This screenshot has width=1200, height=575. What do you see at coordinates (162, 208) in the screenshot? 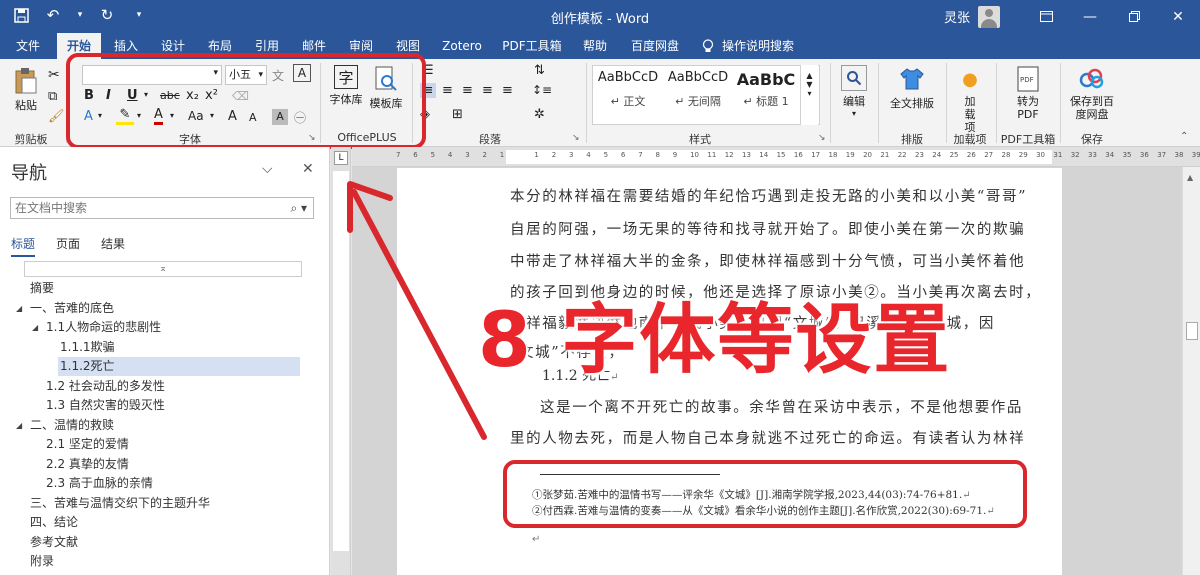
I see `nav-search-input: 在文档中搜索 ⌕ ▾` at bounding box center [162, 208].